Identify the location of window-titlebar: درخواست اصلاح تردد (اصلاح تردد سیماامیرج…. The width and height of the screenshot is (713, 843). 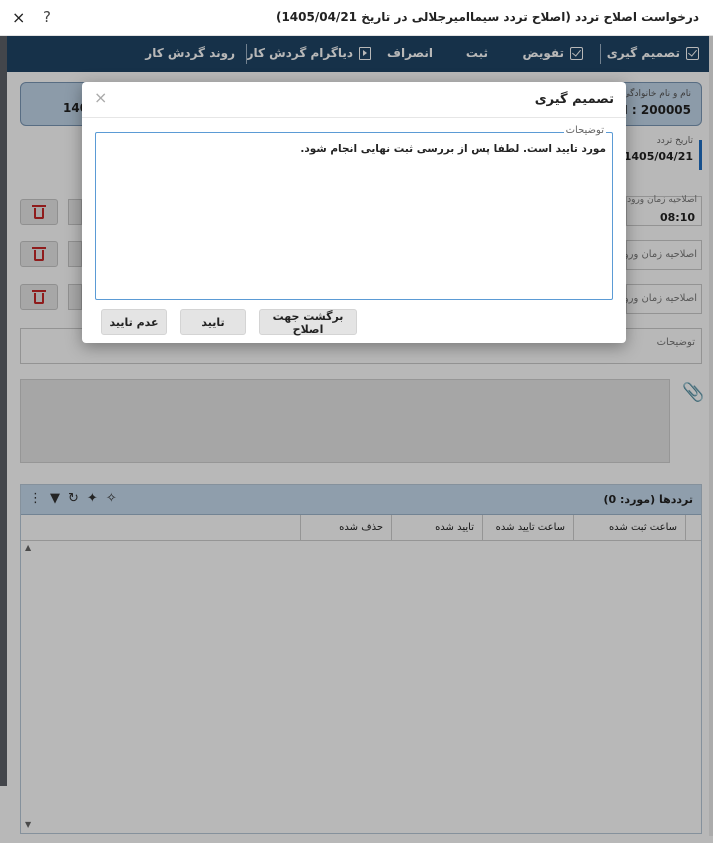
(356, 18).